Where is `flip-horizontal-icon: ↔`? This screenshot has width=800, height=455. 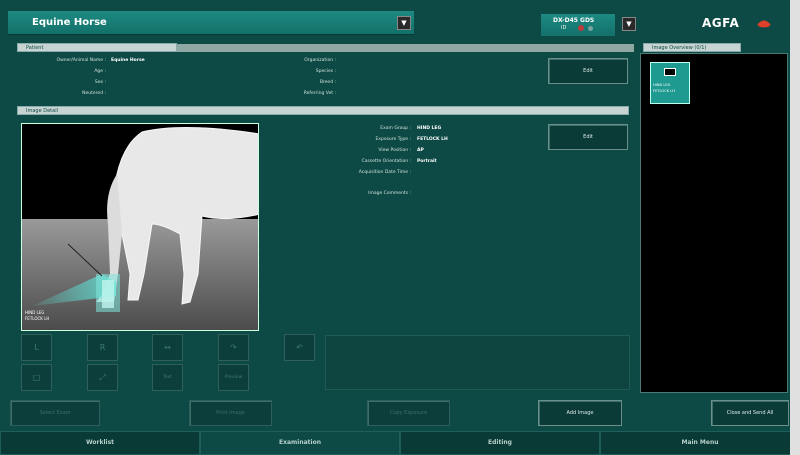
flip-horizontal-icon: ↔ is located at coordinates (167, 347).